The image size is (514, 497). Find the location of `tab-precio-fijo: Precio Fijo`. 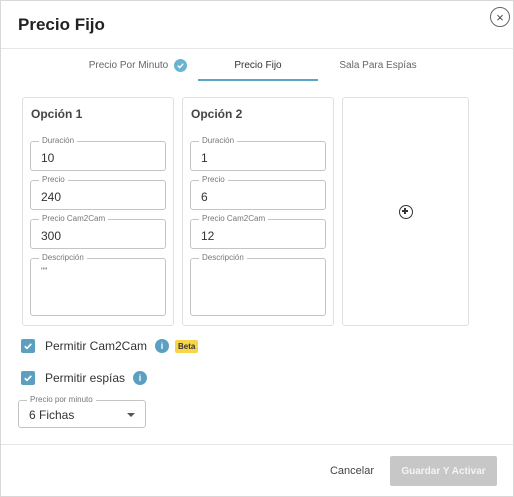

tab-precio-fijo: Precio Fijo is located at coordinates (258, 65).